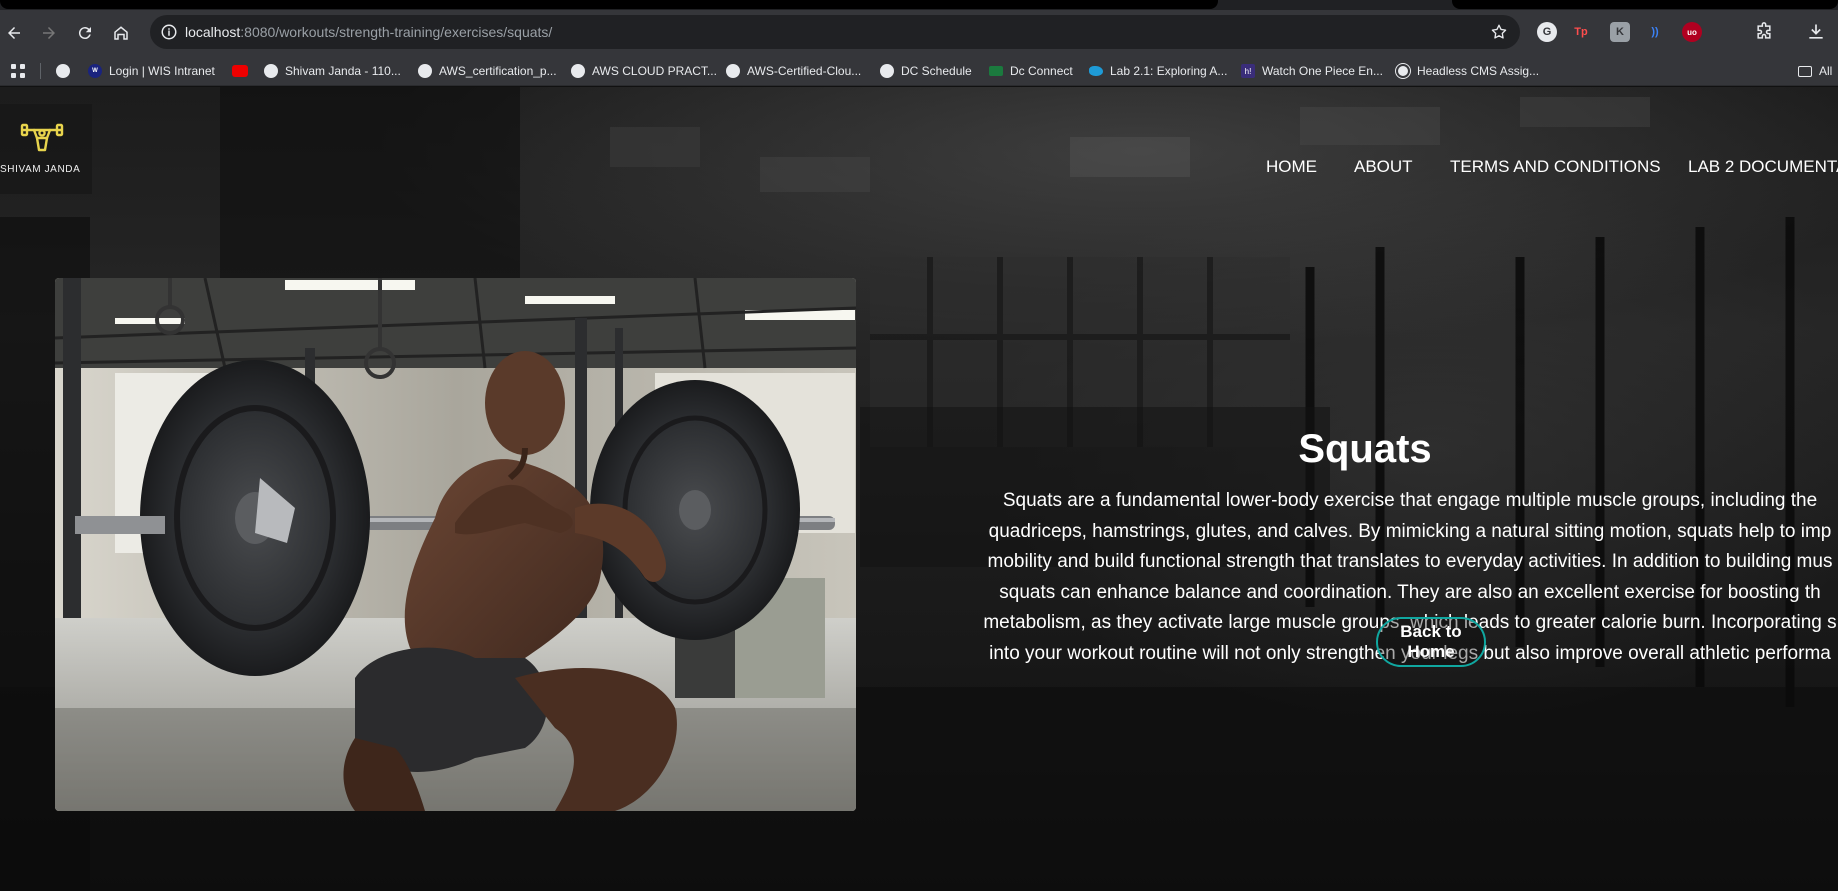 The image size is (1838, 891). What do you see at coordinates (1692, 32) in the screenshot?
I see `ublock-extension-icon: uo` at bounding box center [1692, 32].